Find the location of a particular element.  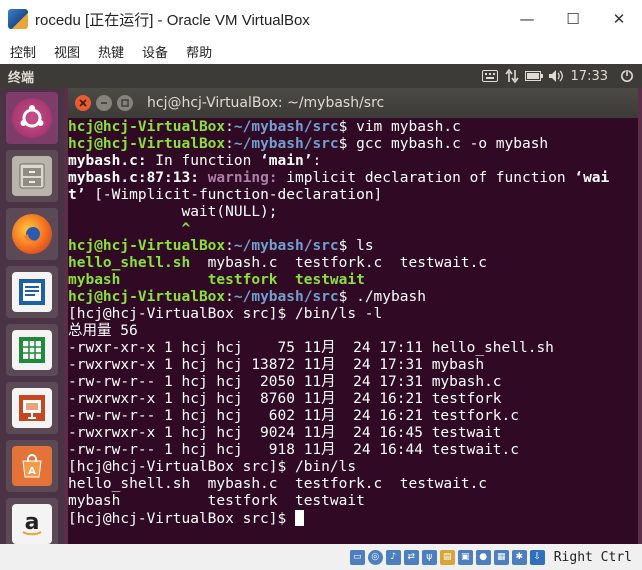

menu-control: 控制 is located at coordinates (23, 51).